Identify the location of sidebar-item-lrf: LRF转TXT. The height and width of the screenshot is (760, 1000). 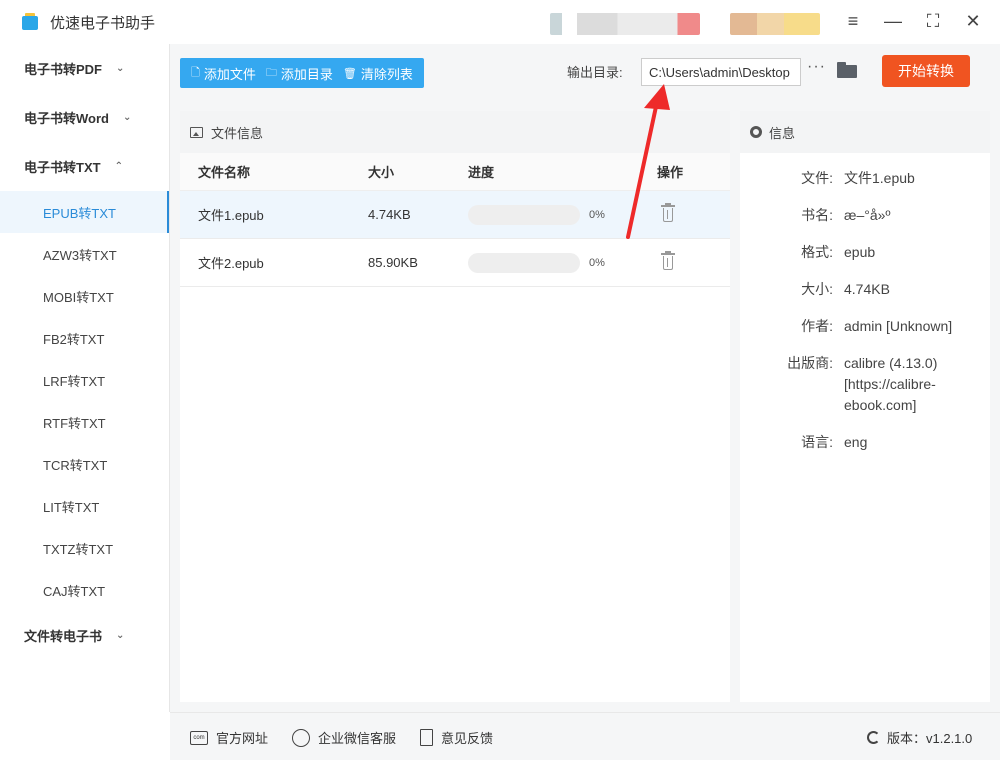
(84, 380).